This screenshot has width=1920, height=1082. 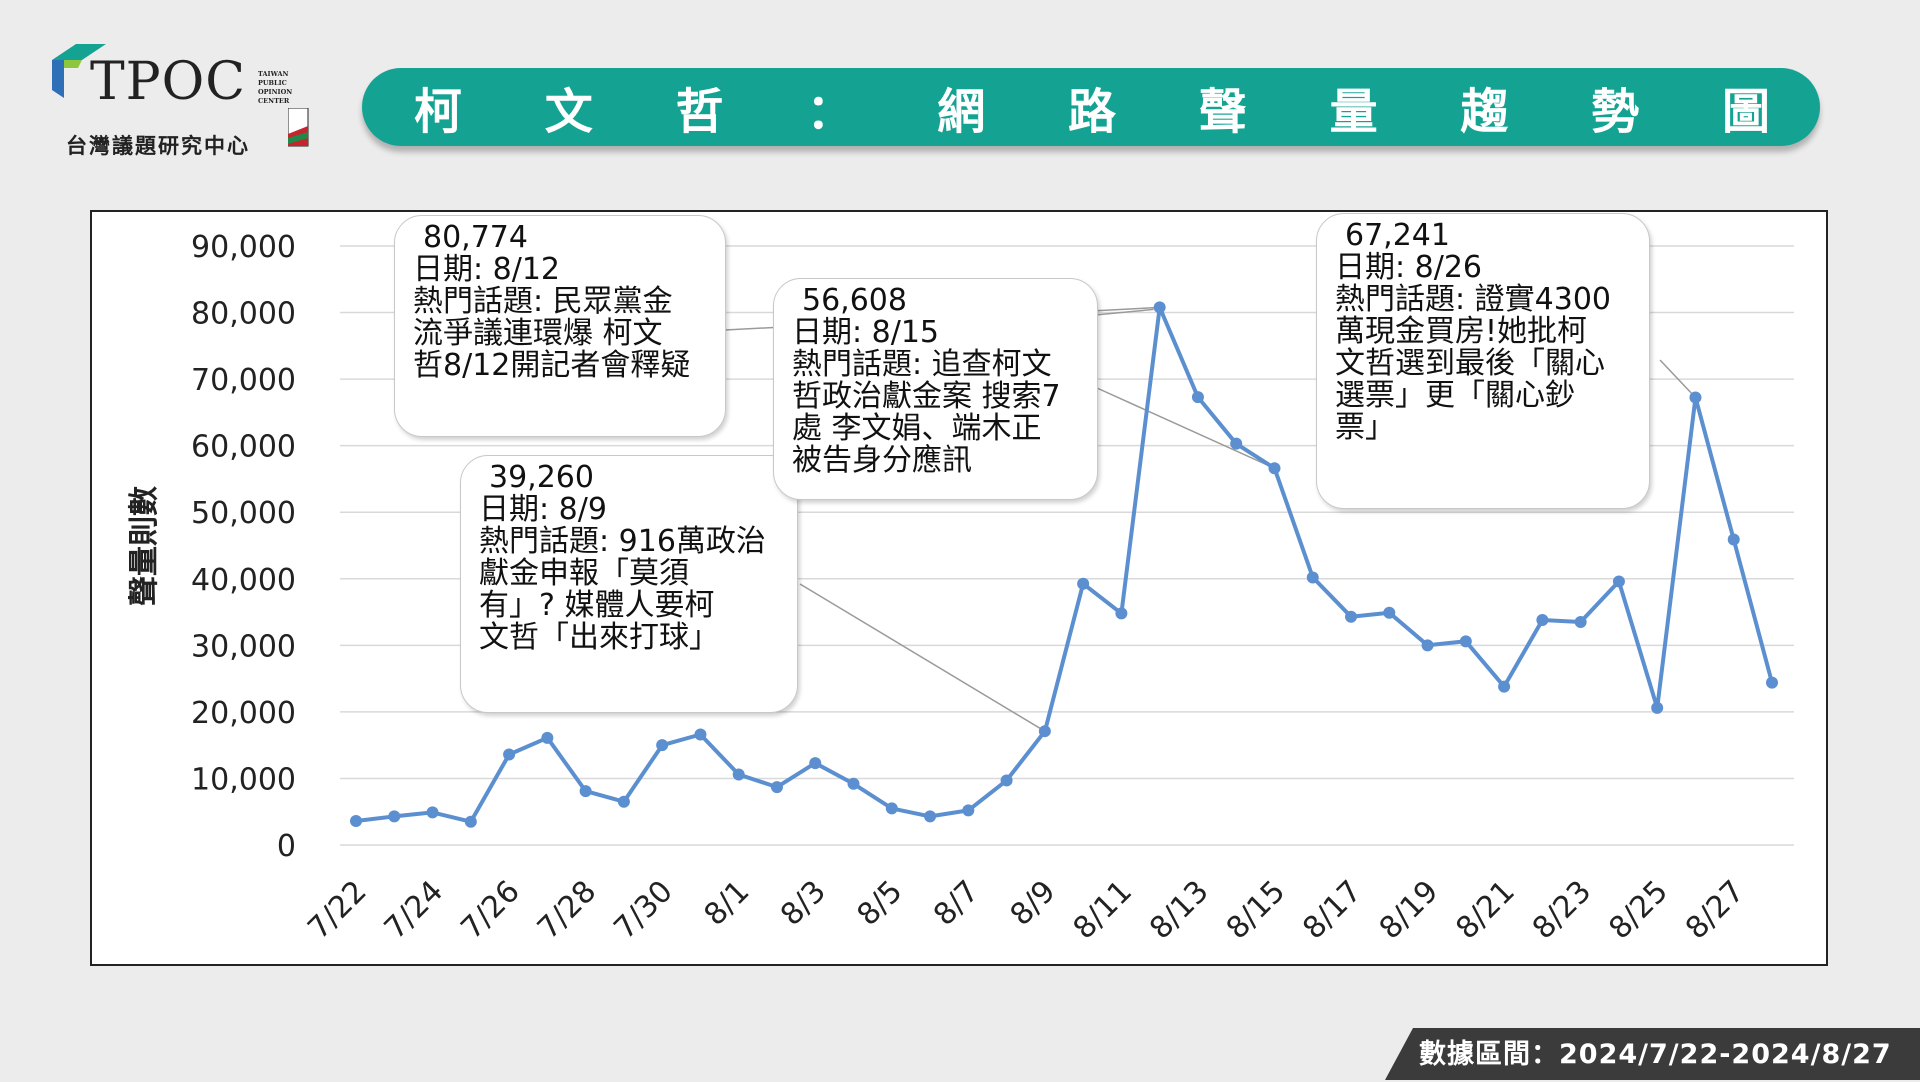 What do you see at coordinates (699, 112) in the screenshot?
I see `title-char: 哲` at bounding box center [699, 112].